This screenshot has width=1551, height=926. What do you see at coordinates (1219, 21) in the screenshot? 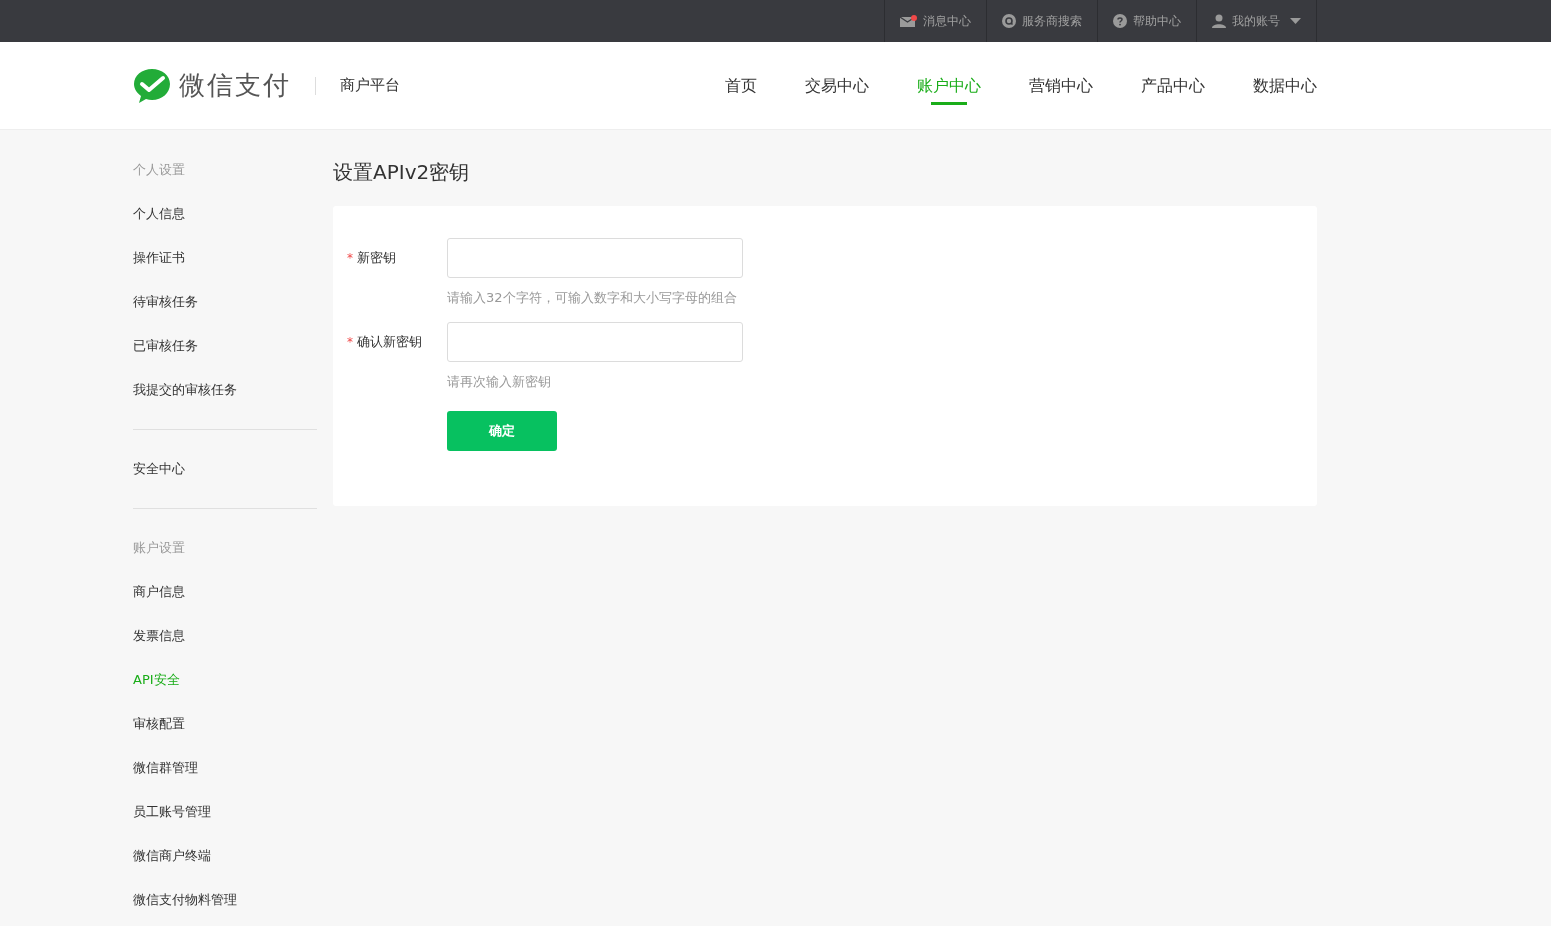
I see `user-icon` at bounding box center [1219, 21].